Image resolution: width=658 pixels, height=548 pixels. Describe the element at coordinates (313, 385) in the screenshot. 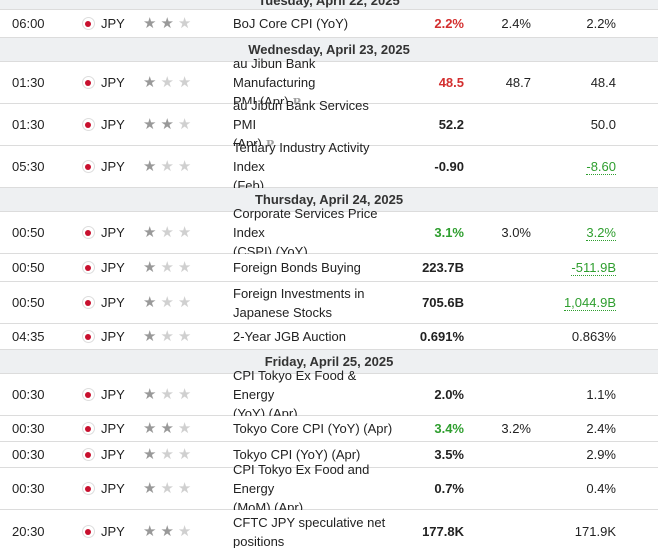

I see `event-name-line: CPI Tokyo Ex Food & Energy` at that location.